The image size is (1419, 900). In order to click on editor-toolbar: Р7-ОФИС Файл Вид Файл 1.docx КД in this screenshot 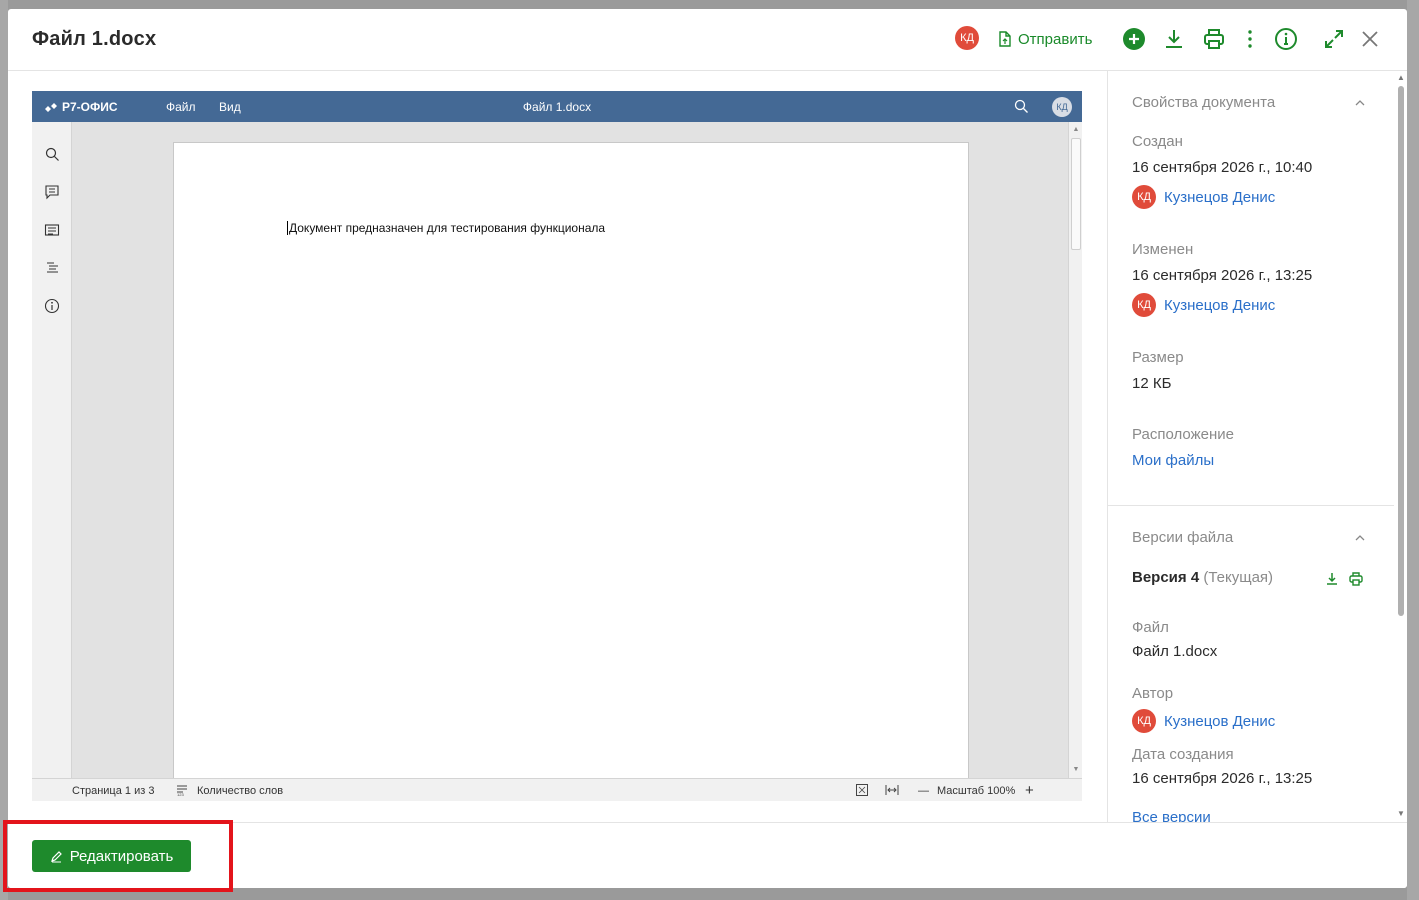, I will do `click(557, 106)`.